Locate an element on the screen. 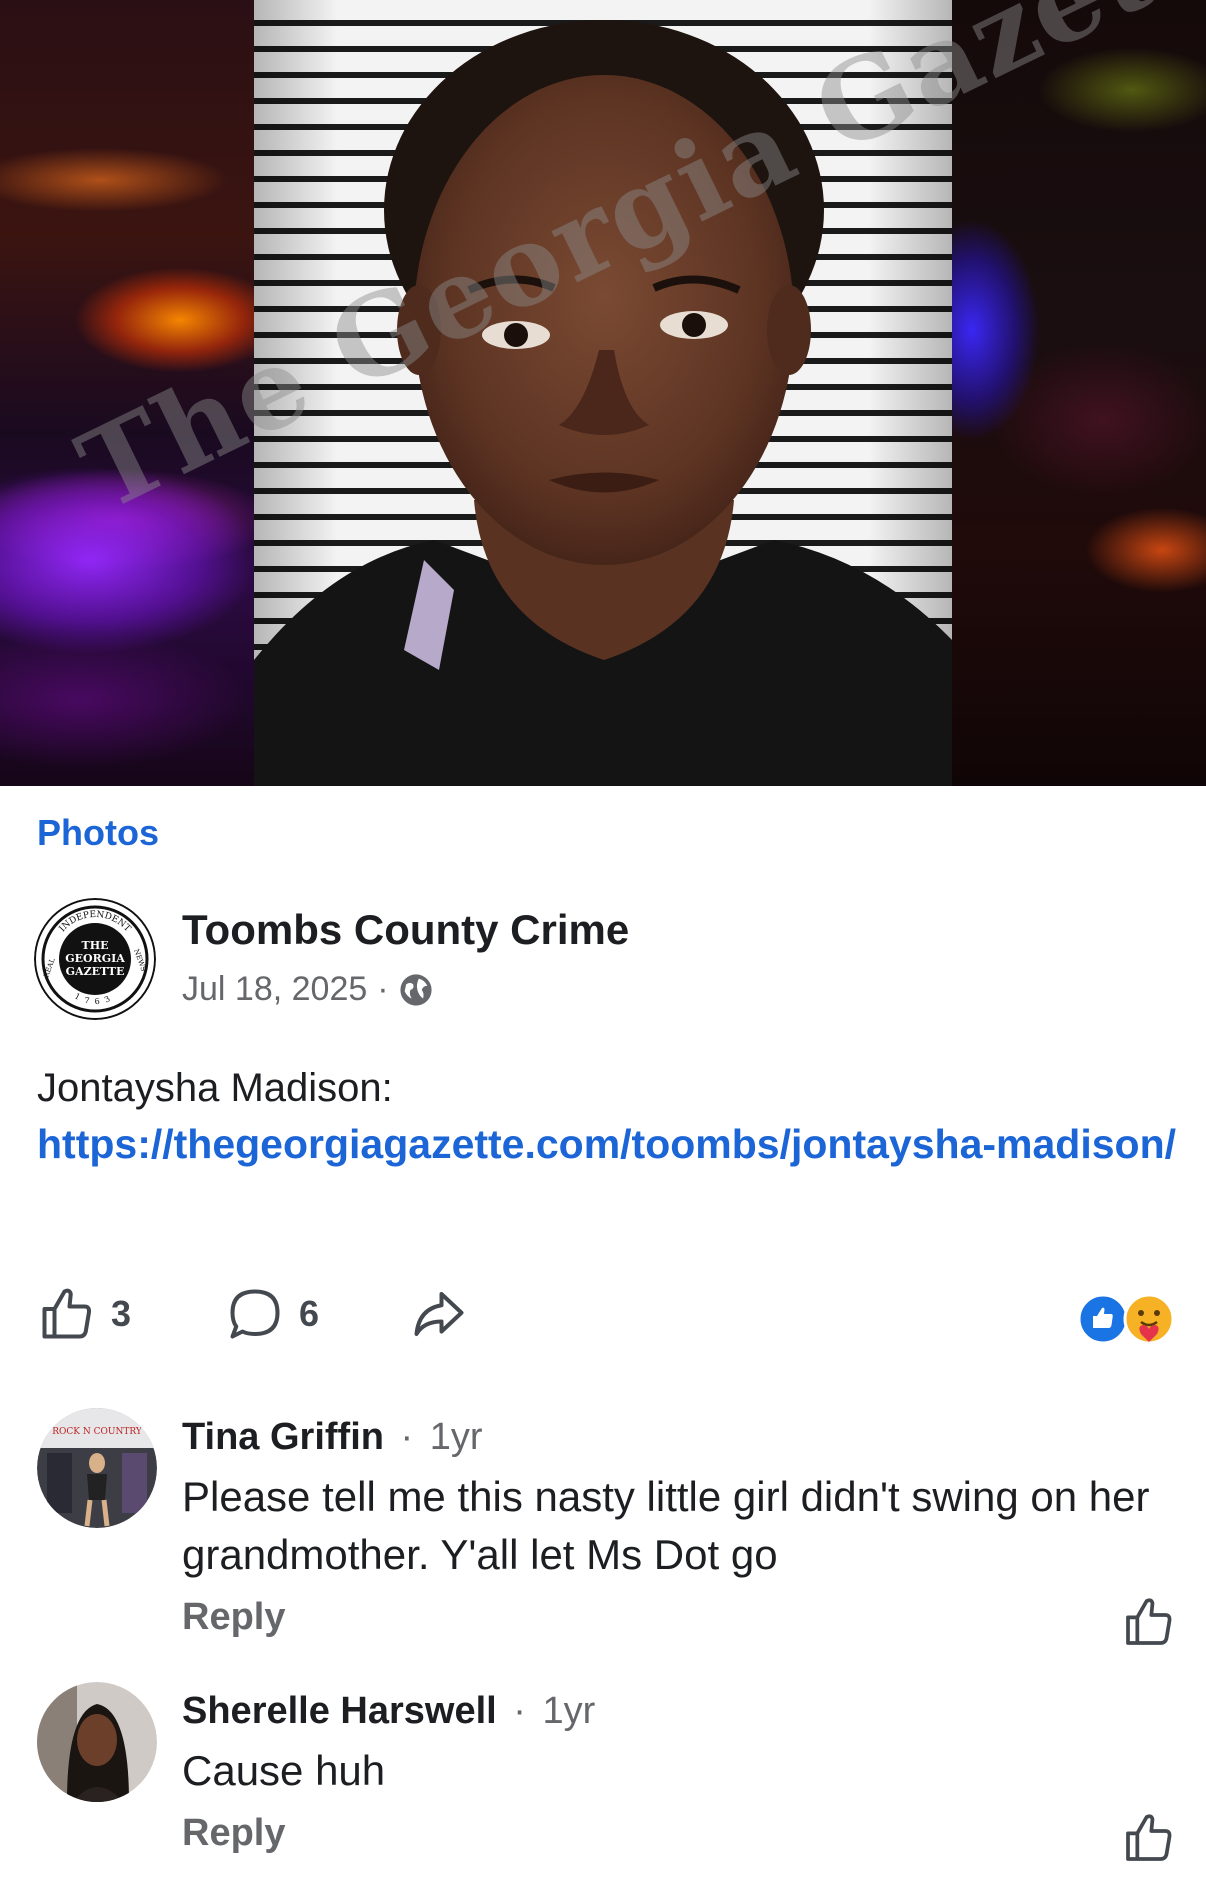 Image resolution: width=1206 pixels, height=1892 pixels. globe-icon is located at coordinates (416, 989).